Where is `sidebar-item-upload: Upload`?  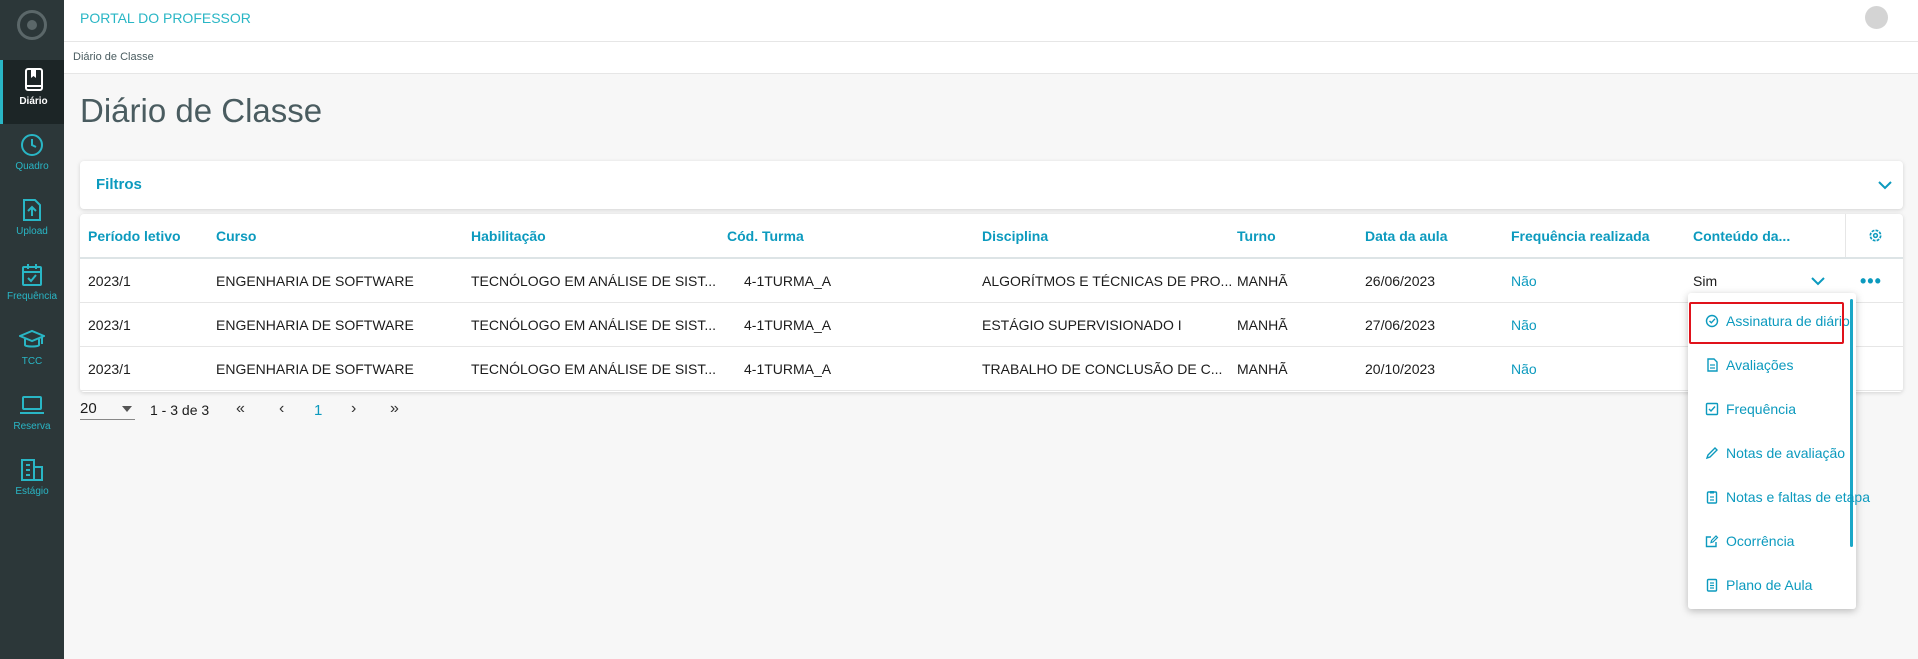 sidebar-item-upload: Upload is located at coordinates (32, 222).